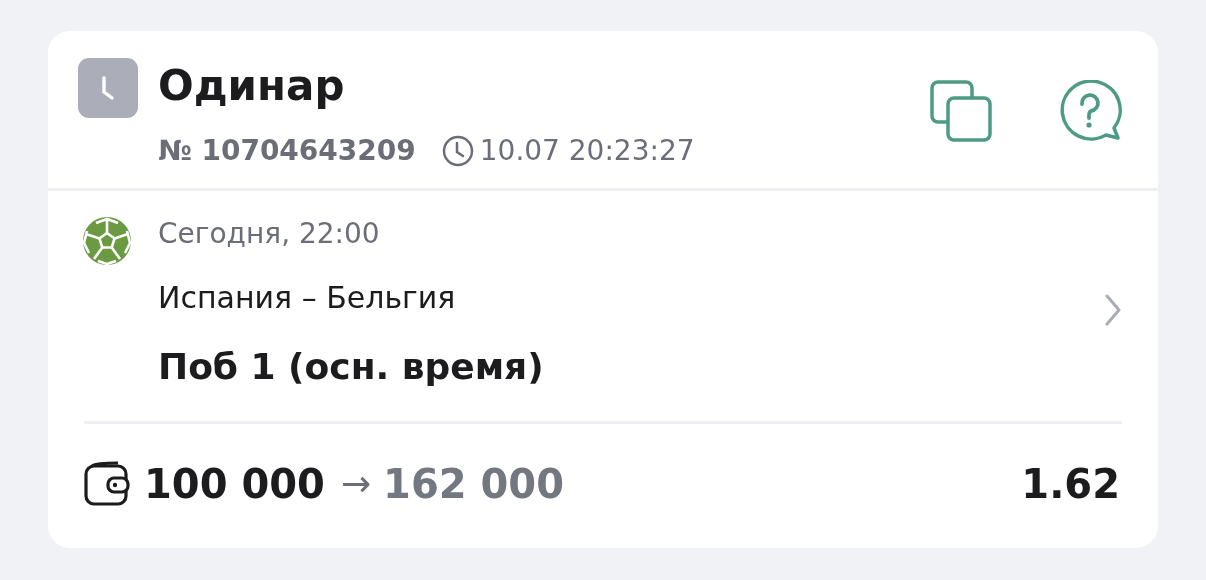 The width and height of the screenshot is (1206, 580). What do you see at coordinates (269, 234) in the screenshot?
I see `event-start-time: Сегодня, 22:00` at bounding box center [269, 234].